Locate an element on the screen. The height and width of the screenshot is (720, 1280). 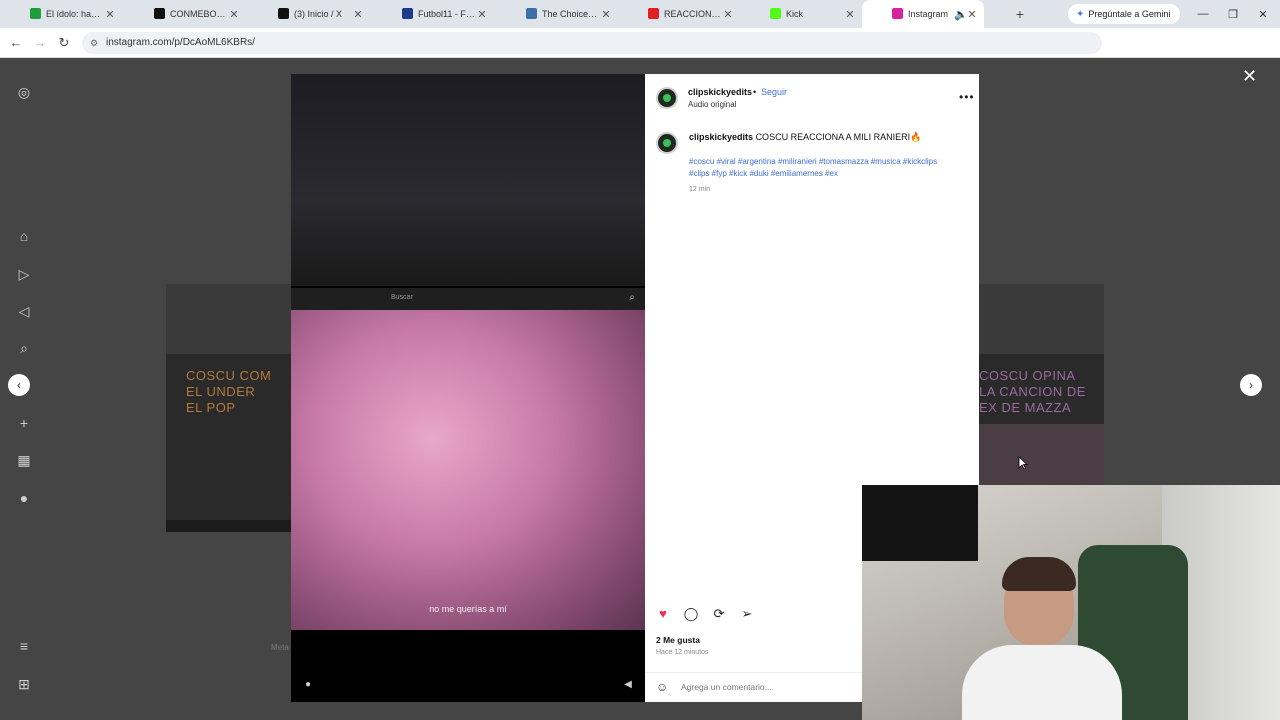
mouse-cursor-icon is located at coordinates (1023, 463).